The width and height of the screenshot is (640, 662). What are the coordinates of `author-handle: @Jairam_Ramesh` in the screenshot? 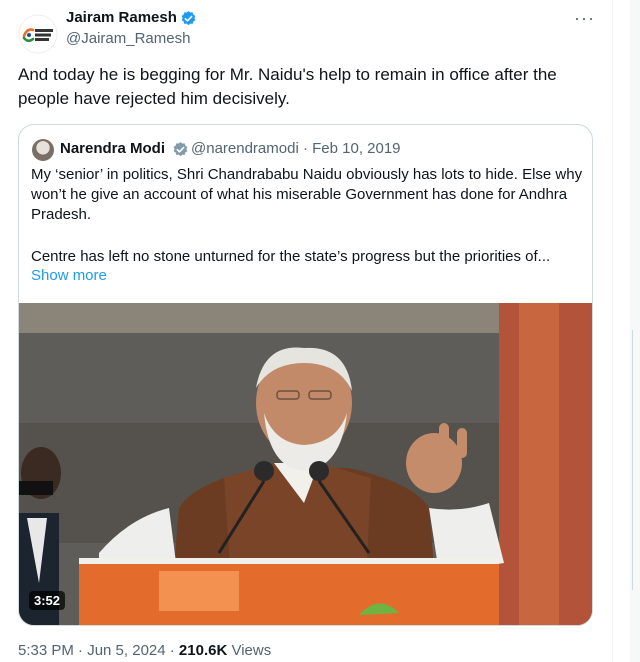 It's located at (128, 38).